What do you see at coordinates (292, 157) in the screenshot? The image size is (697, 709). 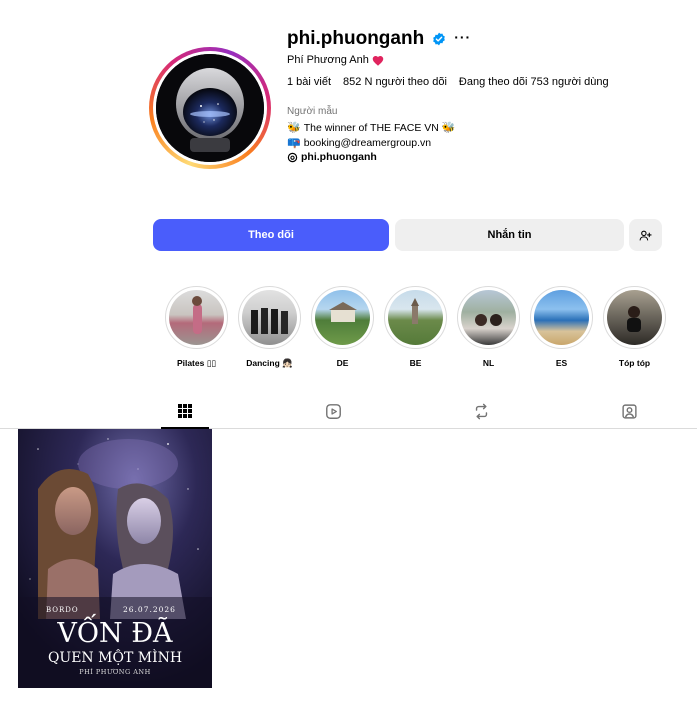 I see `threads-icon` at bounding box center [292, 157].